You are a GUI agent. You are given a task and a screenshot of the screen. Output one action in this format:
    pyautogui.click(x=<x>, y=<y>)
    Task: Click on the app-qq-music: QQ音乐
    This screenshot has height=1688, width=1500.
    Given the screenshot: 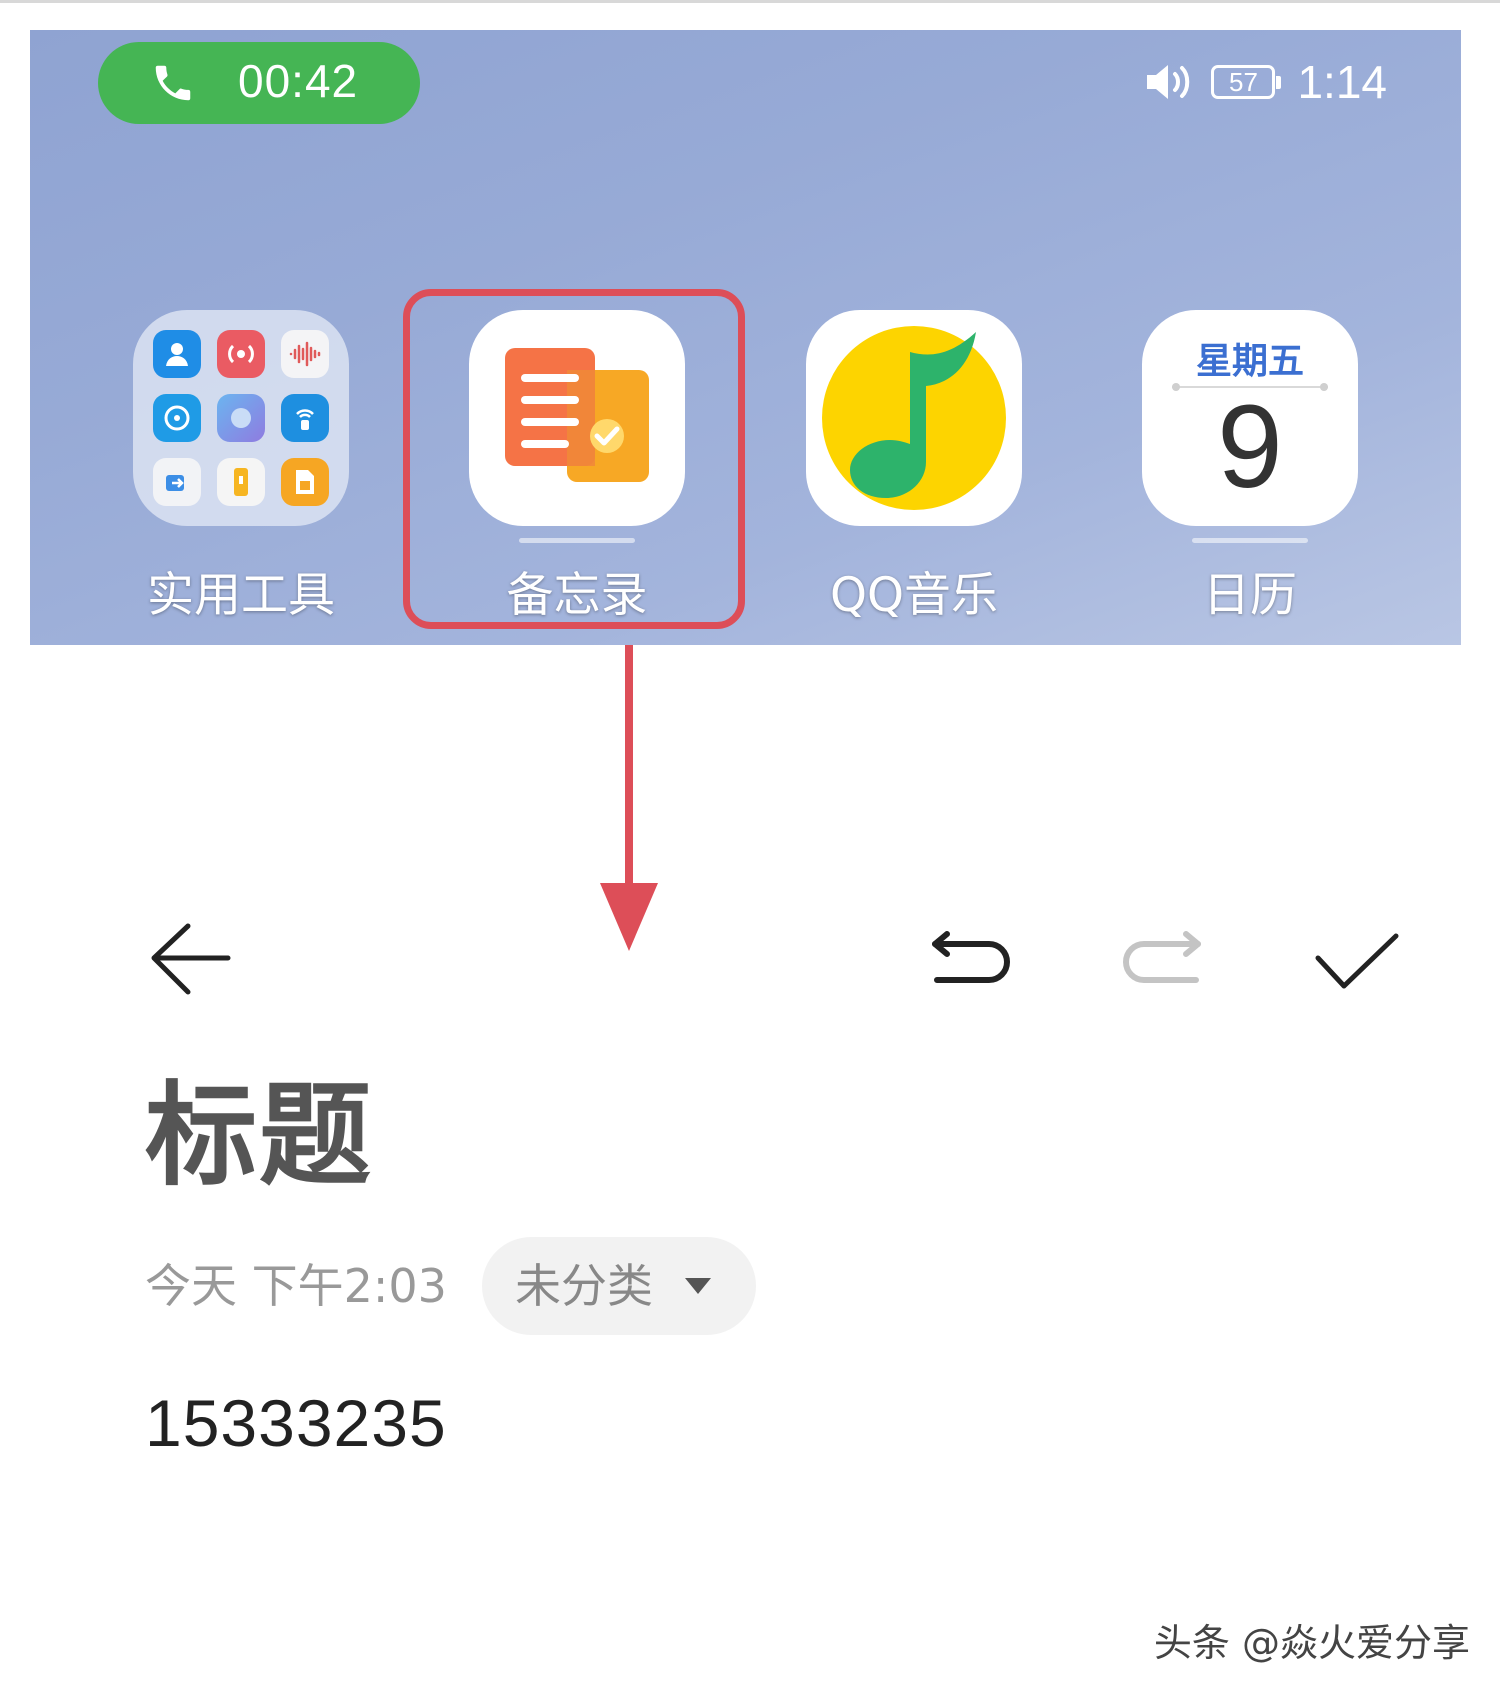 What is the action you would take?
    pyautogui.click(x=914, y=467)
    